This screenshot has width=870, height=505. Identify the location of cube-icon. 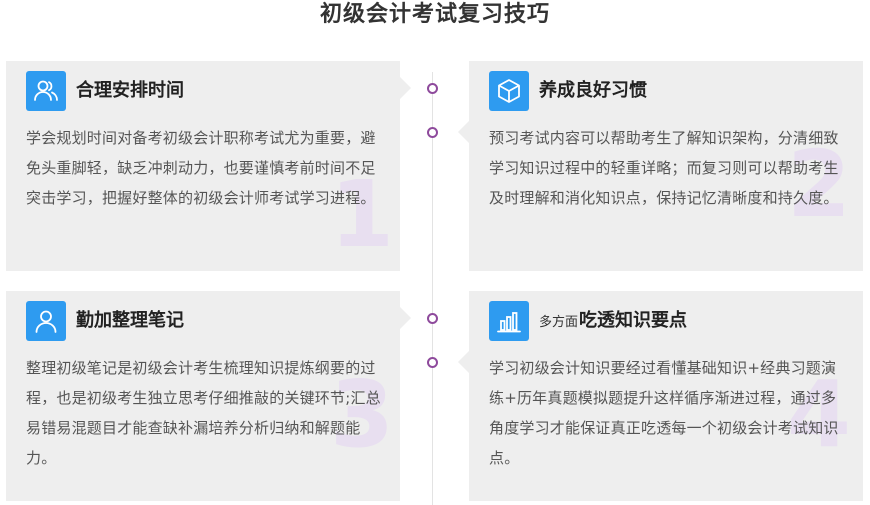
(509, 91).